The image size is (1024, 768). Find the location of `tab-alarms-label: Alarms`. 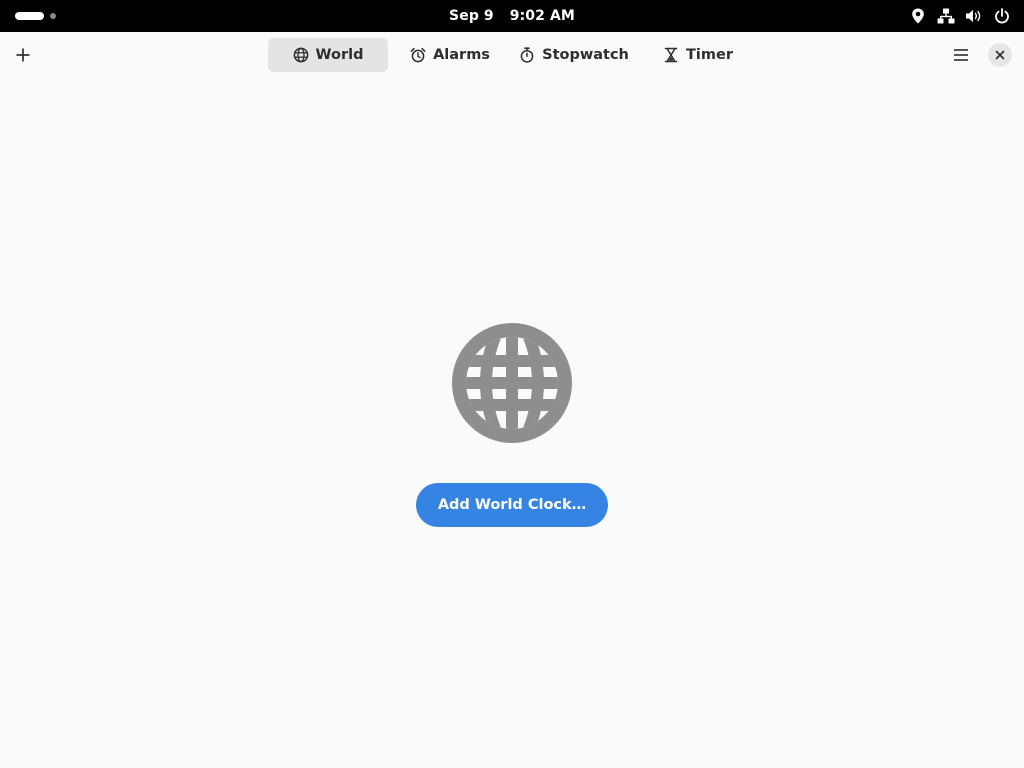

tab-alarms-label: Alarms is located at coordinates (461, 55).